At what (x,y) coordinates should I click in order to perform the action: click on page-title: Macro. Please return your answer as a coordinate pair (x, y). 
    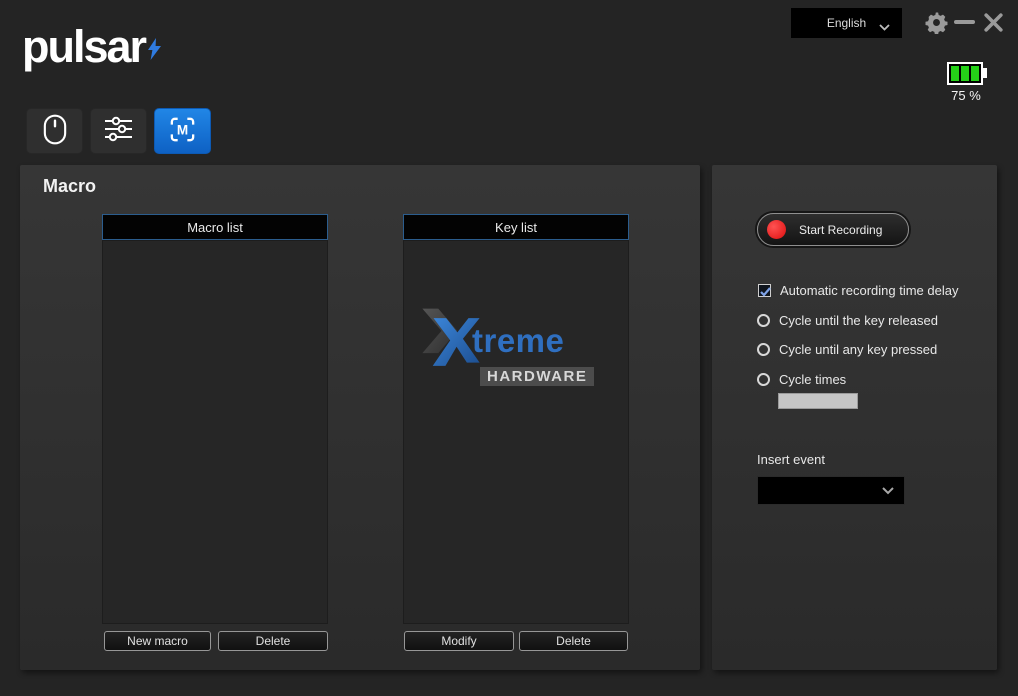
    Looking at the image, I should click on (70, 186).